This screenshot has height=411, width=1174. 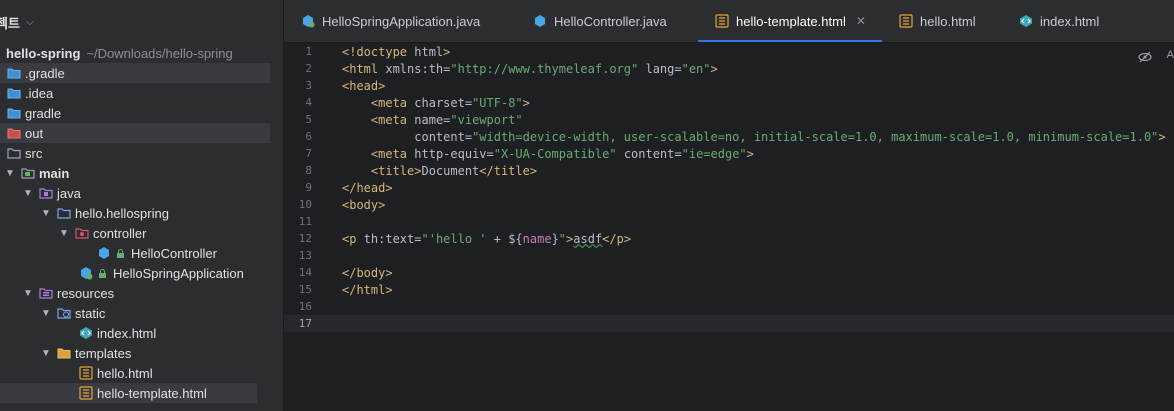 What do you see at coordinates (305, 306) in the screenshot?
I see `line-number: 16` at bounding box center [305, 306].